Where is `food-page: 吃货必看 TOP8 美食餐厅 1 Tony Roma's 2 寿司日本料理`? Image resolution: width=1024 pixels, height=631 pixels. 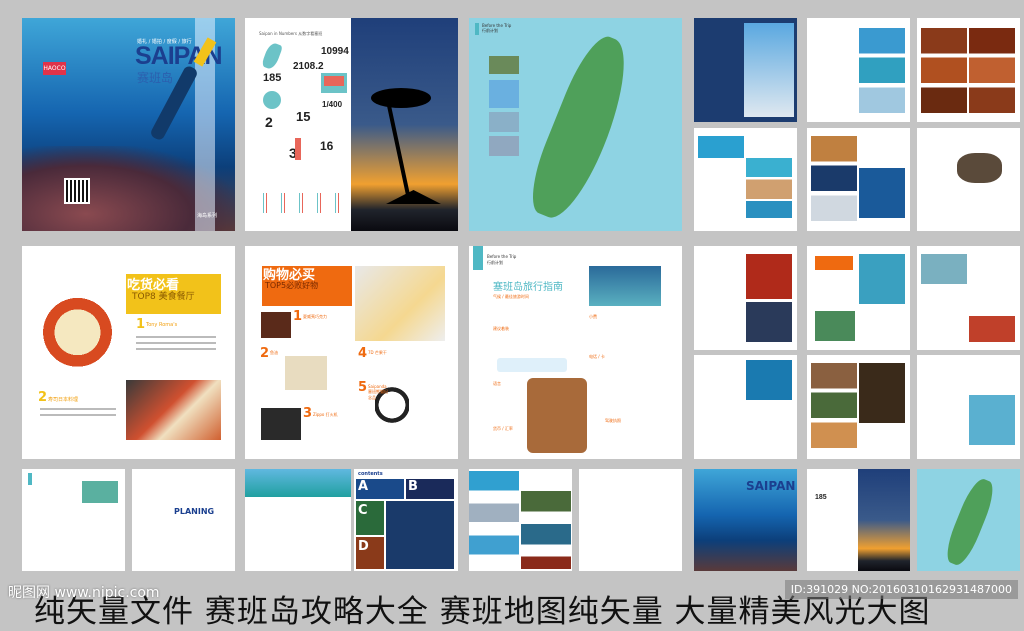
food-page: 吃货必看 TOP8 美食餐厅 1 Tony Roma's 2 寿司日本料理 is located at coordinates (128, 352).